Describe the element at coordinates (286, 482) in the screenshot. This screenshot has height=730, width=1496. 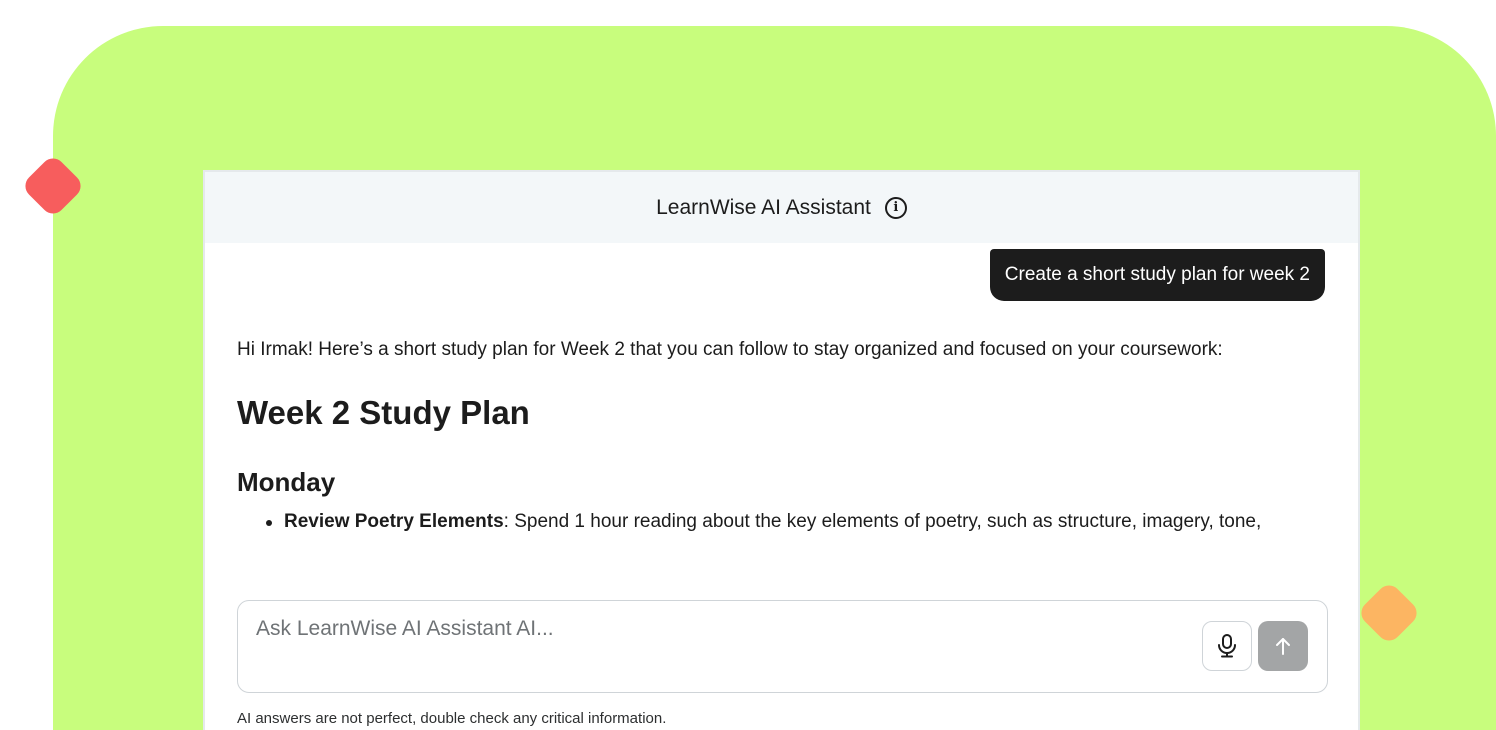
I see `reply-day-heading: Monday` at that location.